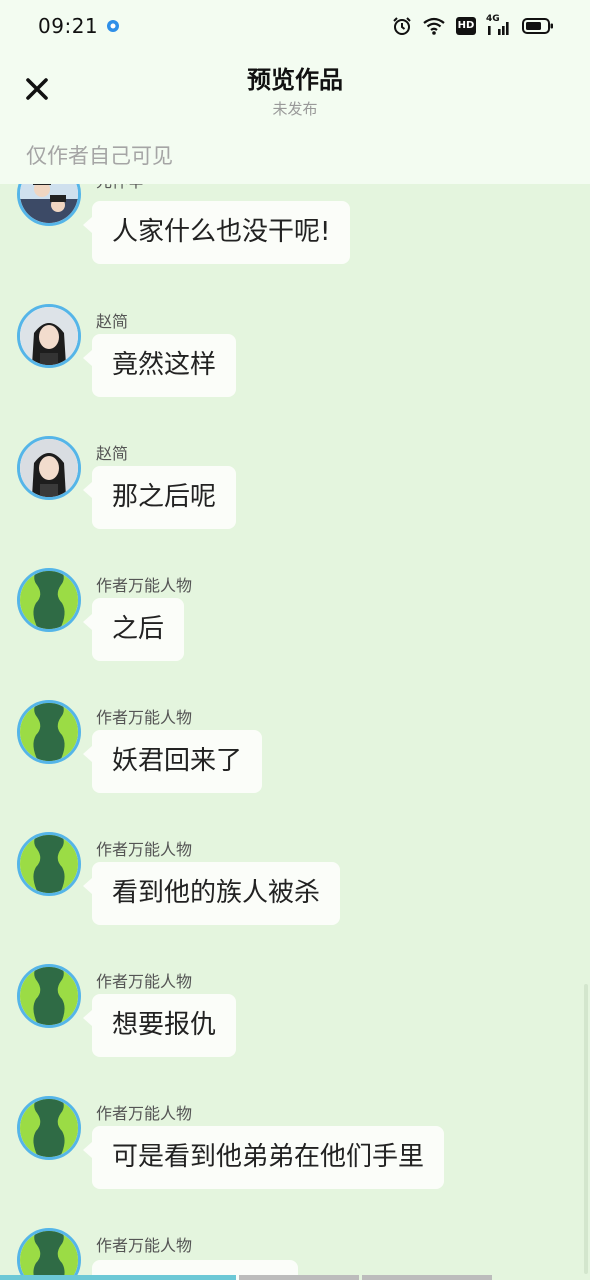 Image resolution: width=590 pixels, height=1280 pixels. I want to click on message-bubble: 看到他的族人被杀, so click(211, 893).